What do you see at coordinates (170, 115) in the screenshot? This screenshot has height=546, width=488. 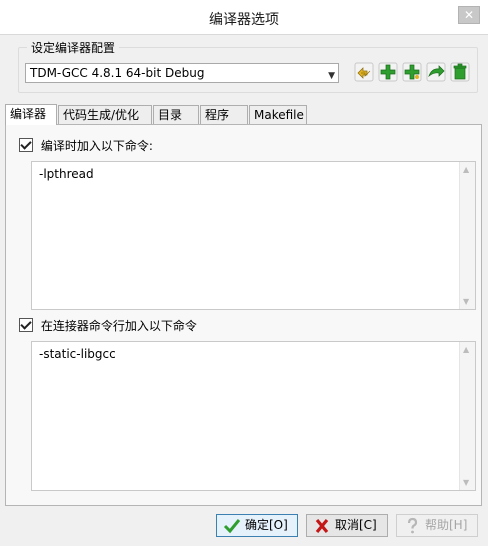 I see `tab-directories-label: 目录` at bounding box center [170, 115].